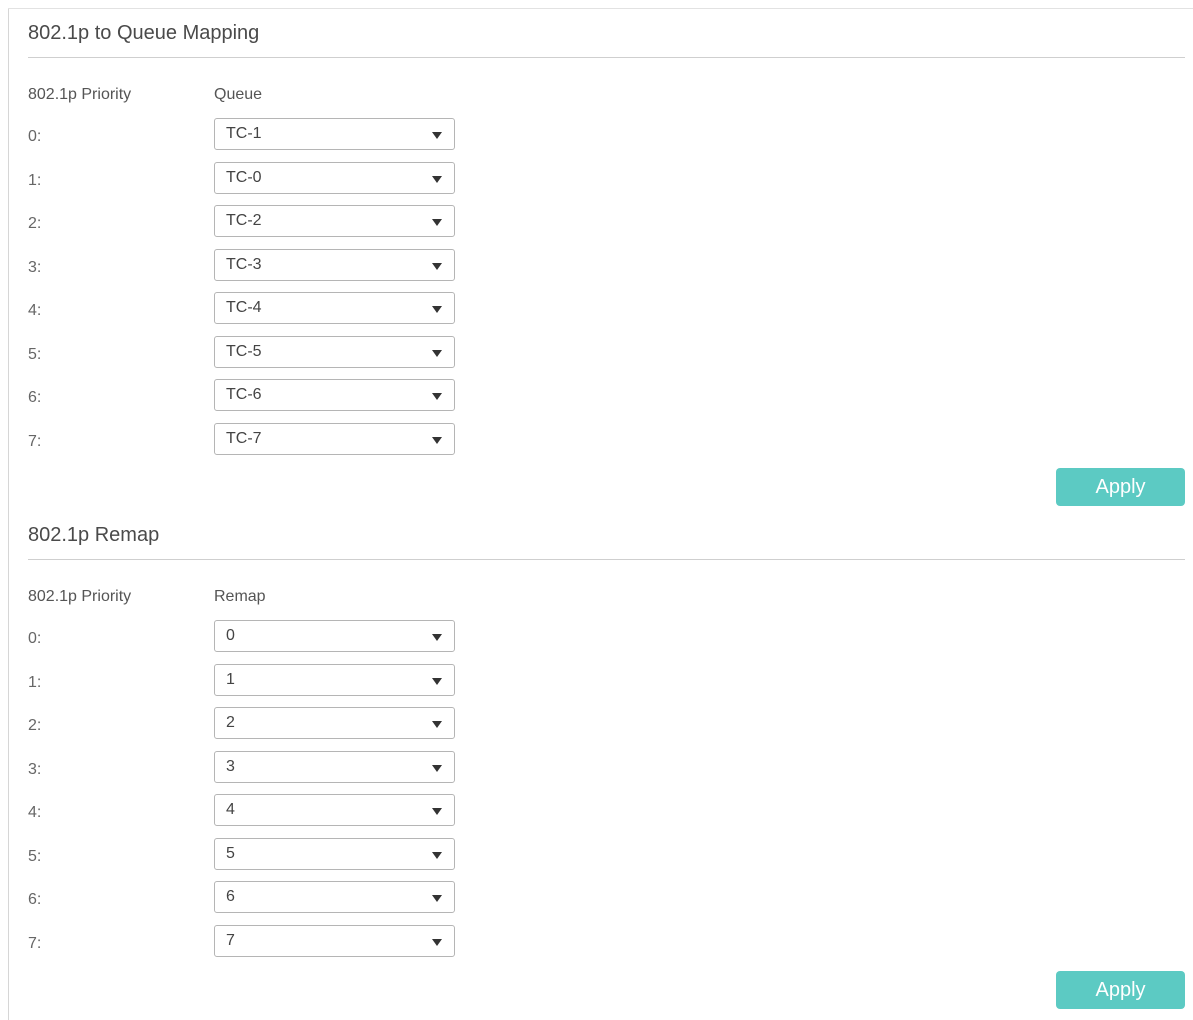  Describe the element at coordinates (334, 853) in the screenshot. I see `remap-select-5: 5` at that location.